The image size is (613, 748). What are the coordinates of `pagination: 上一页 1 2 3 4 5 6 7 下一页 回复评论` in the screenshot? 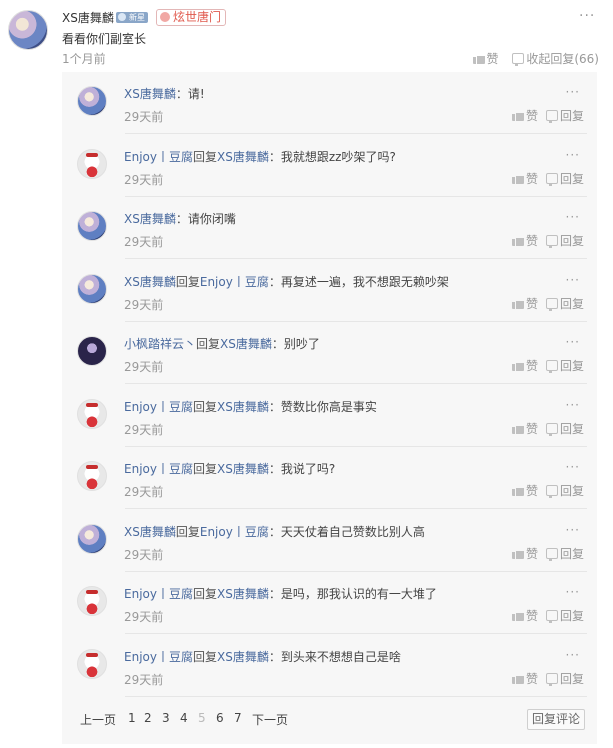 It's located at (329, 722).